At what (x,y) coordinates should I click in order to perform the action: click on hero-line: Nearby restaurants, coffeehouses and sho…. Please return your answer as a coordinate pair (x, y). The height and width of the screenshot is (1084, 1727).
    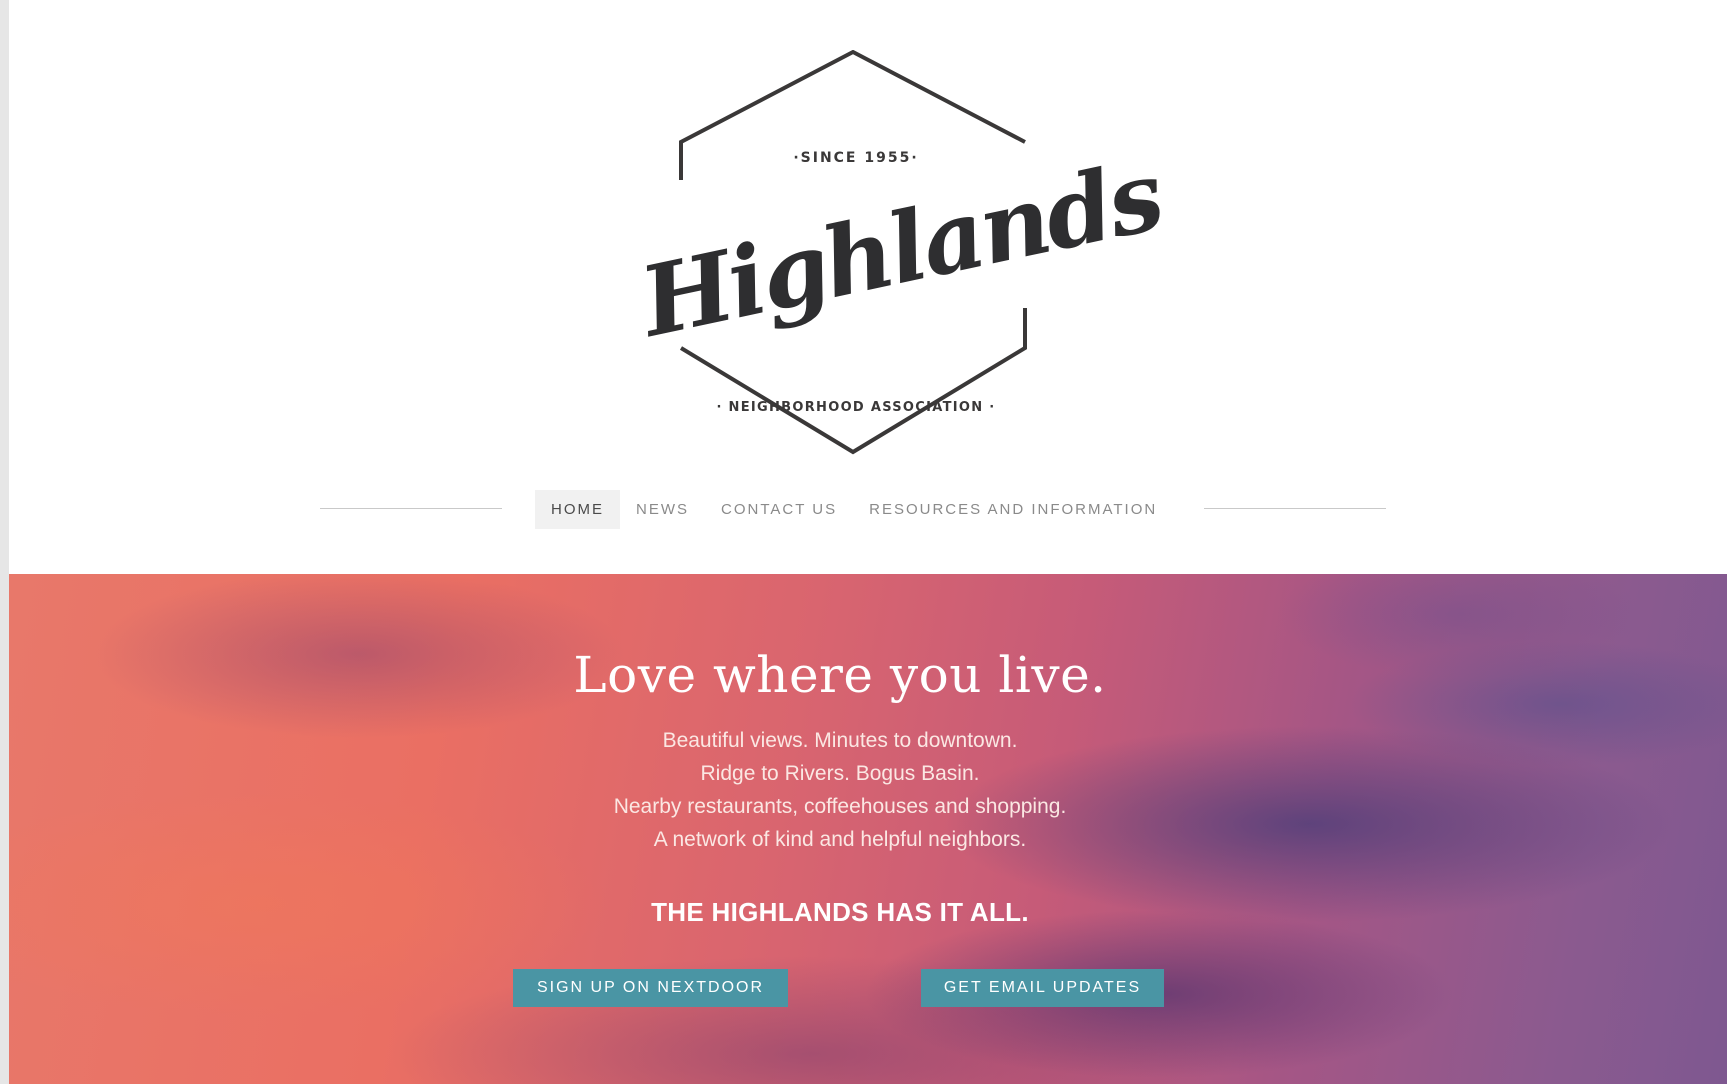
    Looking at the image, I should click on (840, 806).